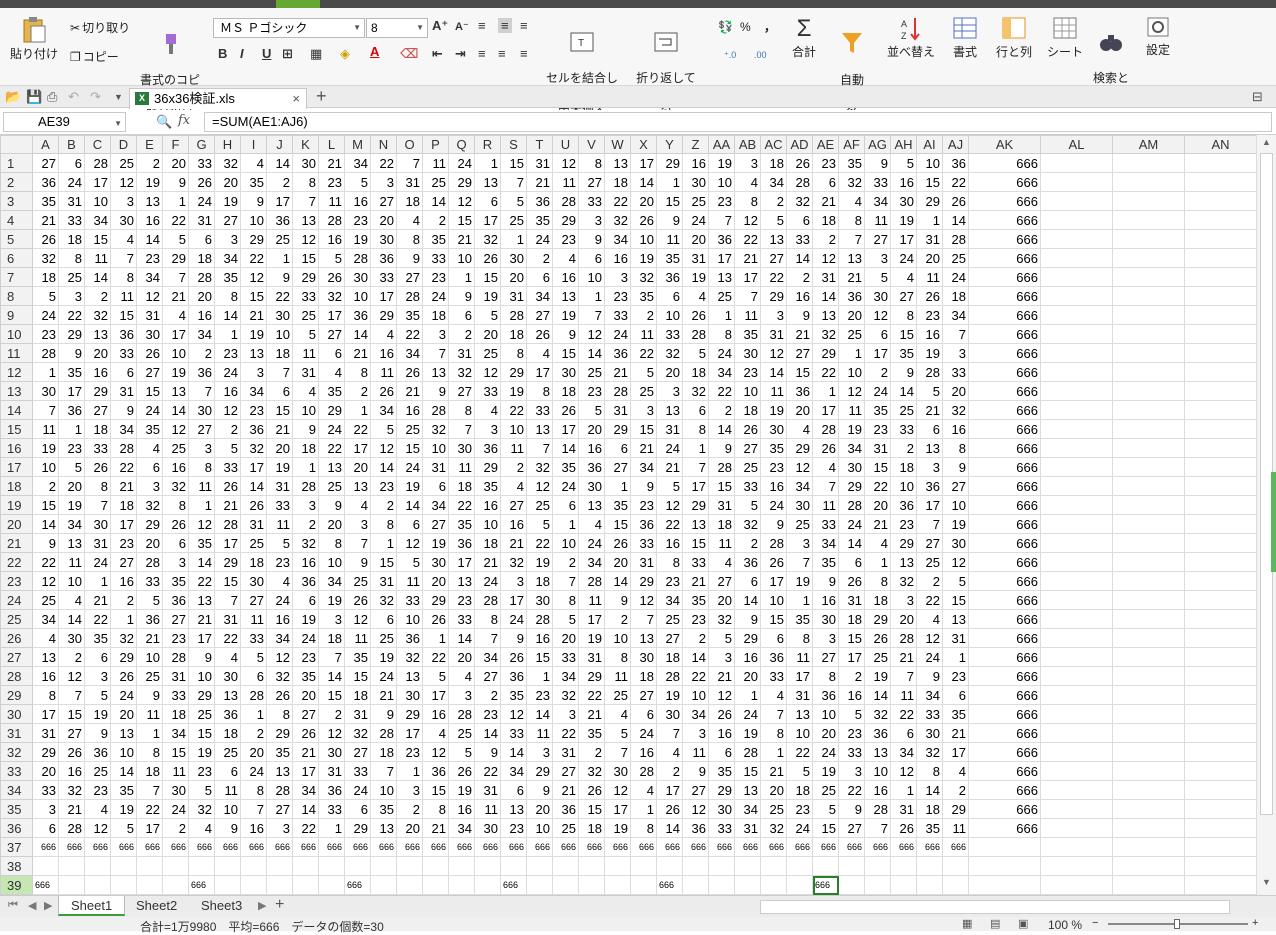 This screenshot has height=935, width=1276. Describe the element at coordinates (903, 448) in the screenshot. I see `cell: 2` at that location.